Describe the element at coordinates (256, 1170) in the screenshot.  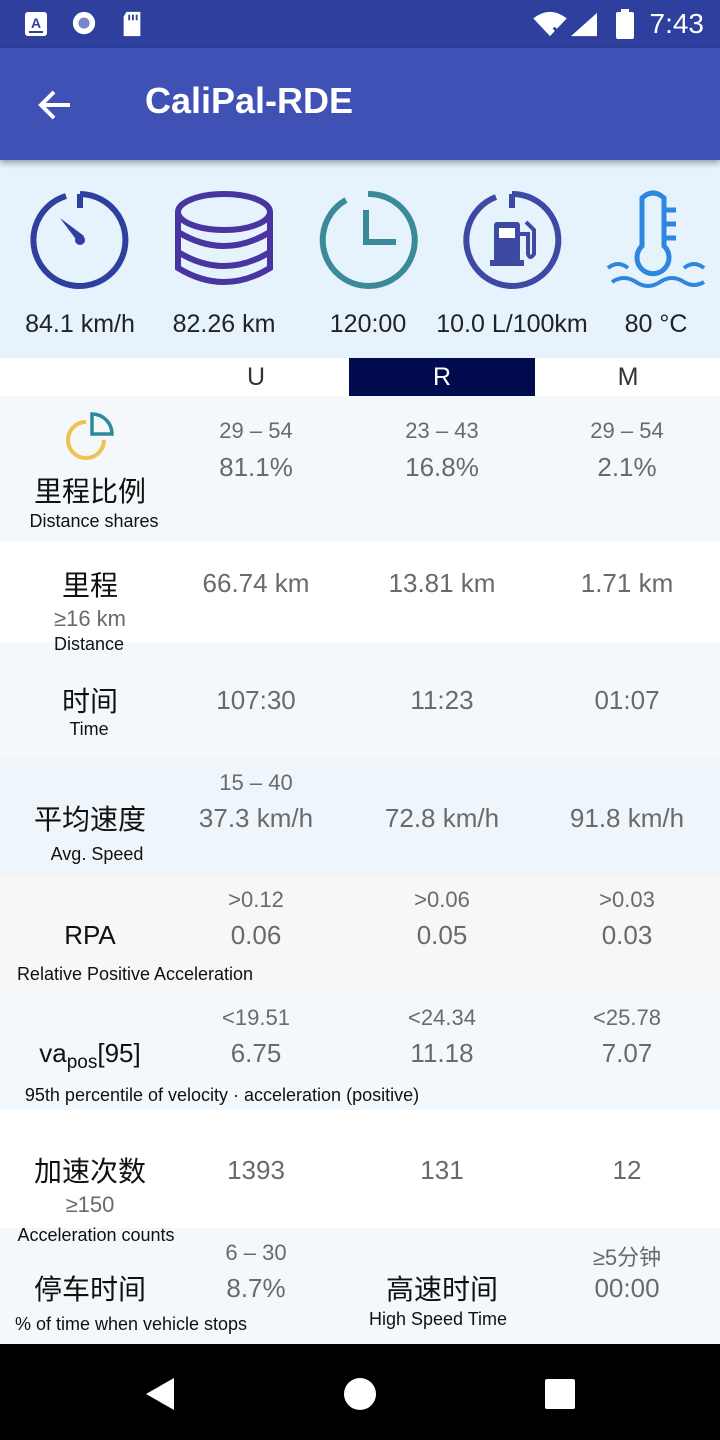
I see `accel-counts-u-value: 1393` at that location.